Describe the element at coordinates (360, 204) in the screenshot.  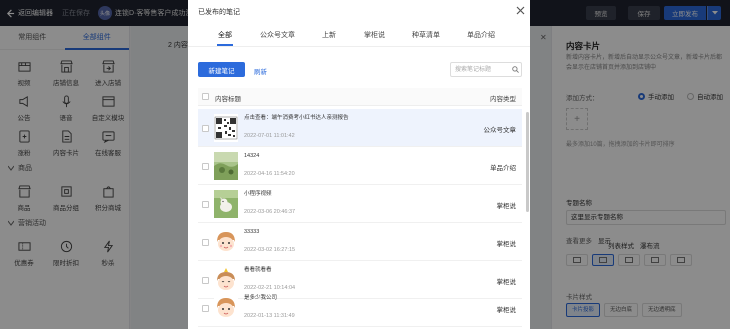
I see `table-row: 小程序视频 2022-03-06 20:46:37 掌柜说` at that location.